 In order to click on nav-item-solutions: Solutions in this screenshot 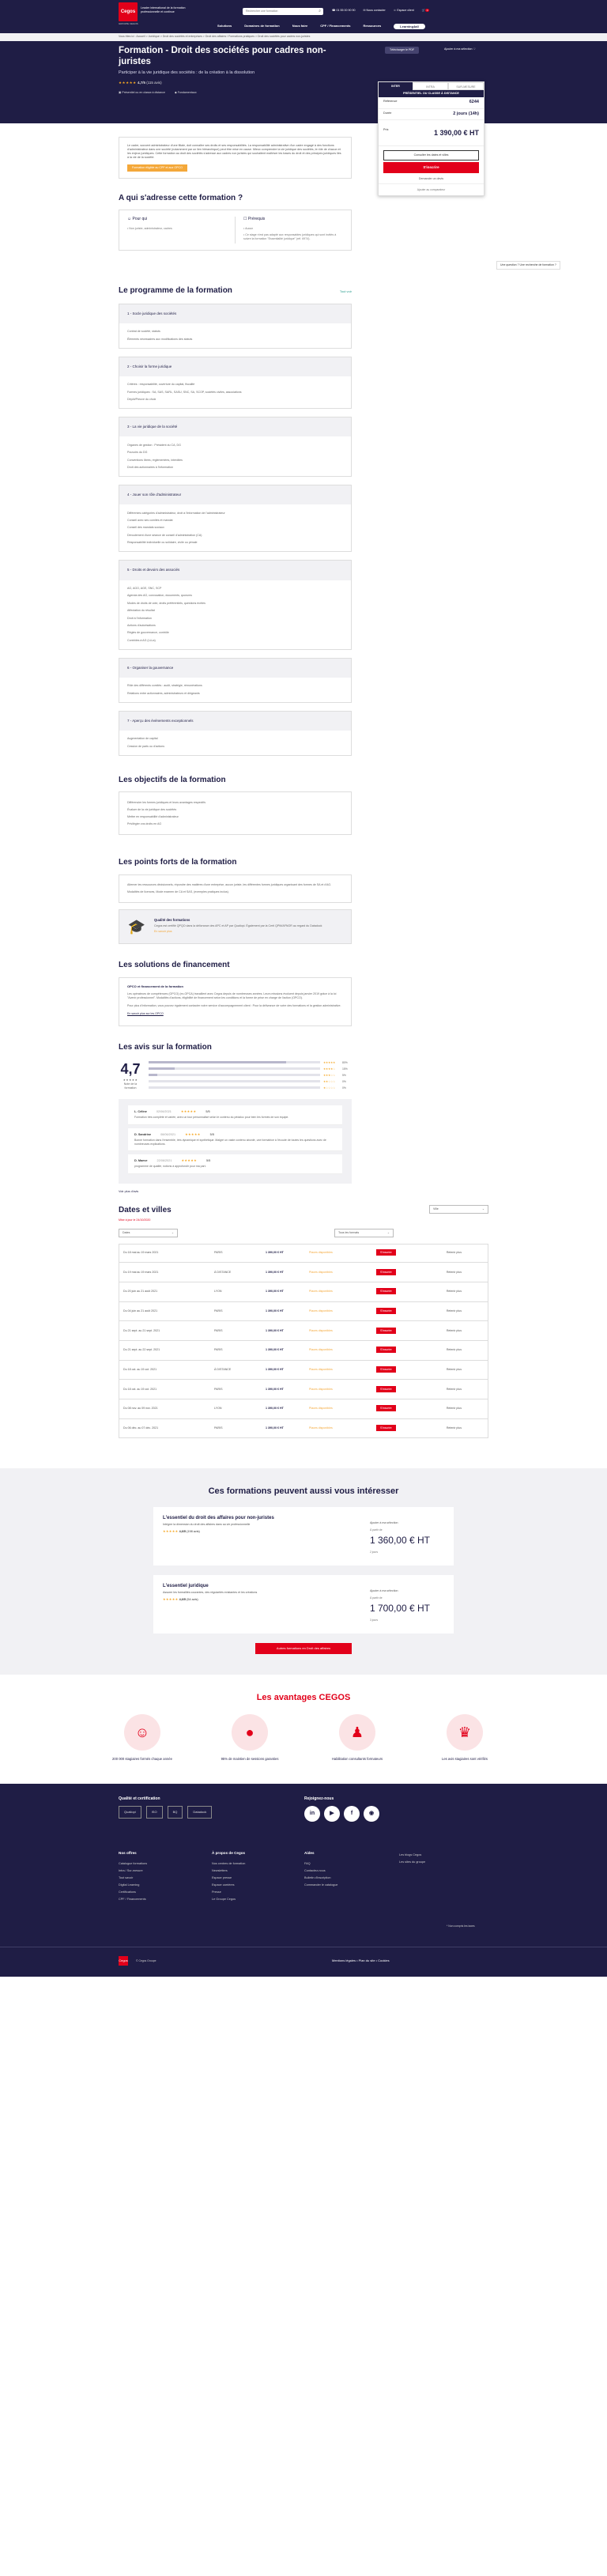, I will do `click(224, 26)`.